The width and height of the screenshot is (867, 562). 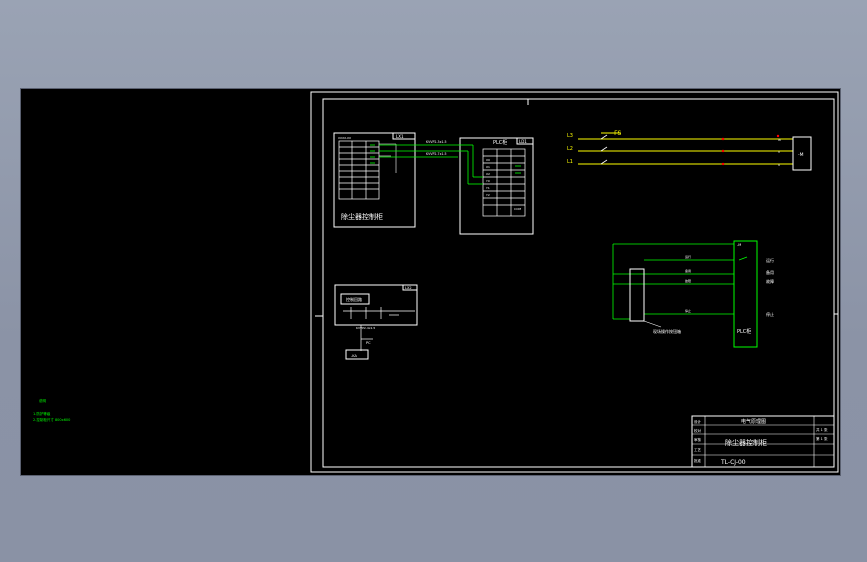 What do you see at coordinates (688, 310) in the screenshot?
I see `signal-label-4: 停止` at bounding box center [688, 310].